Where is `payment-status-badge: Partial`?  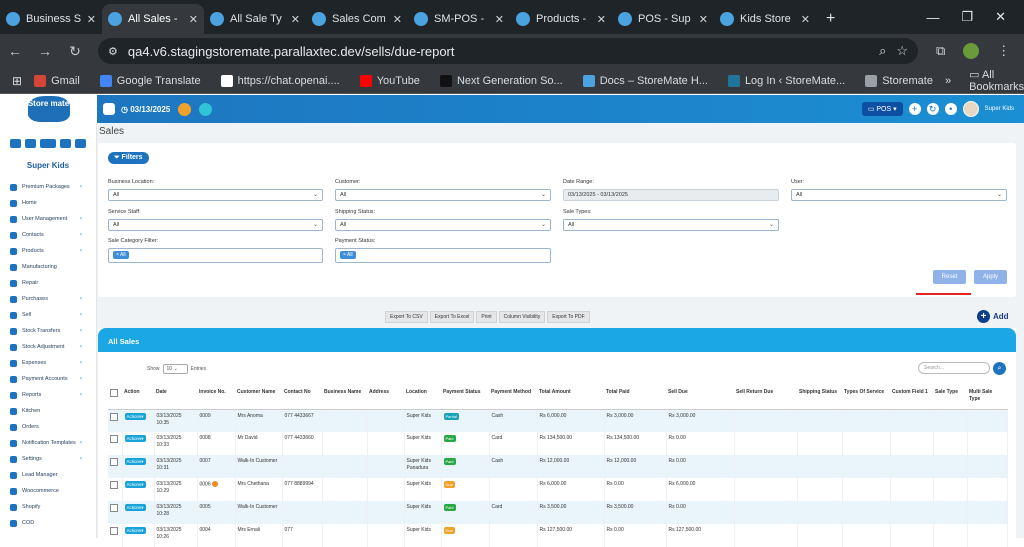 payment-status-badge: Partial is located at coordinates (451, 416).